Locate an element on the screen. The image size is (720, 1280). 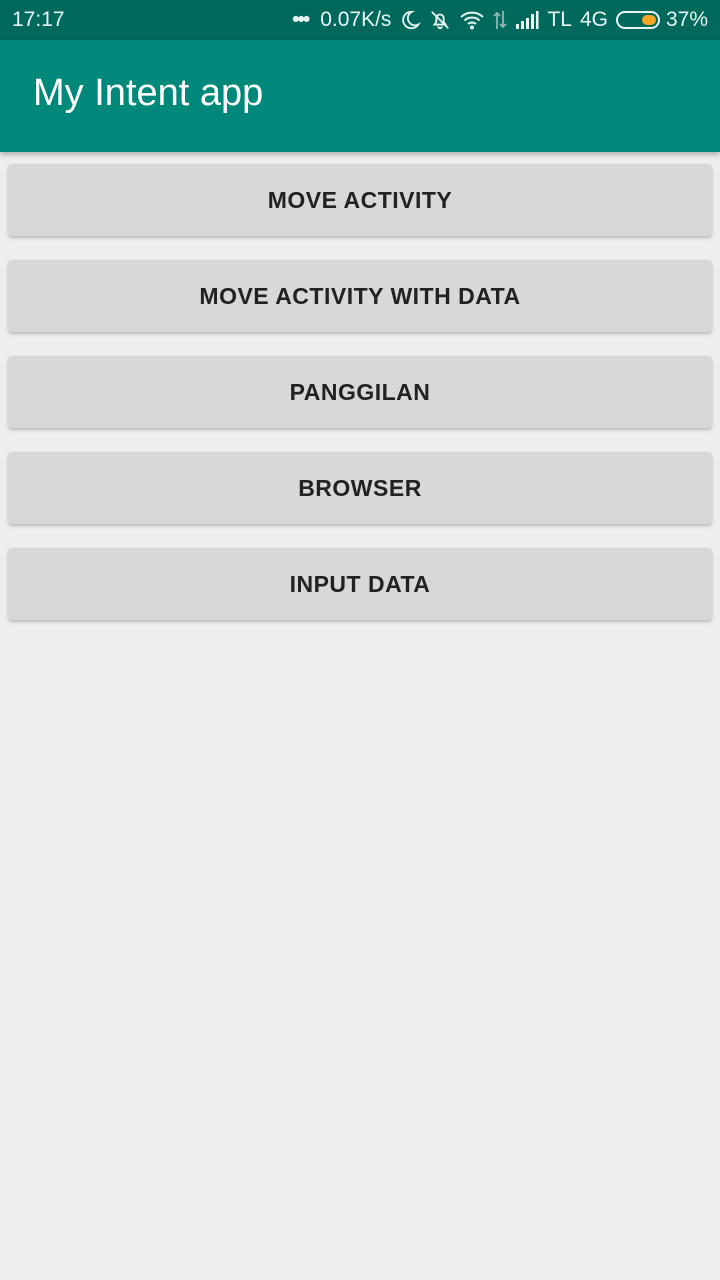
panggilan-button: PANGGILAN is located at coordinates (360, 392).